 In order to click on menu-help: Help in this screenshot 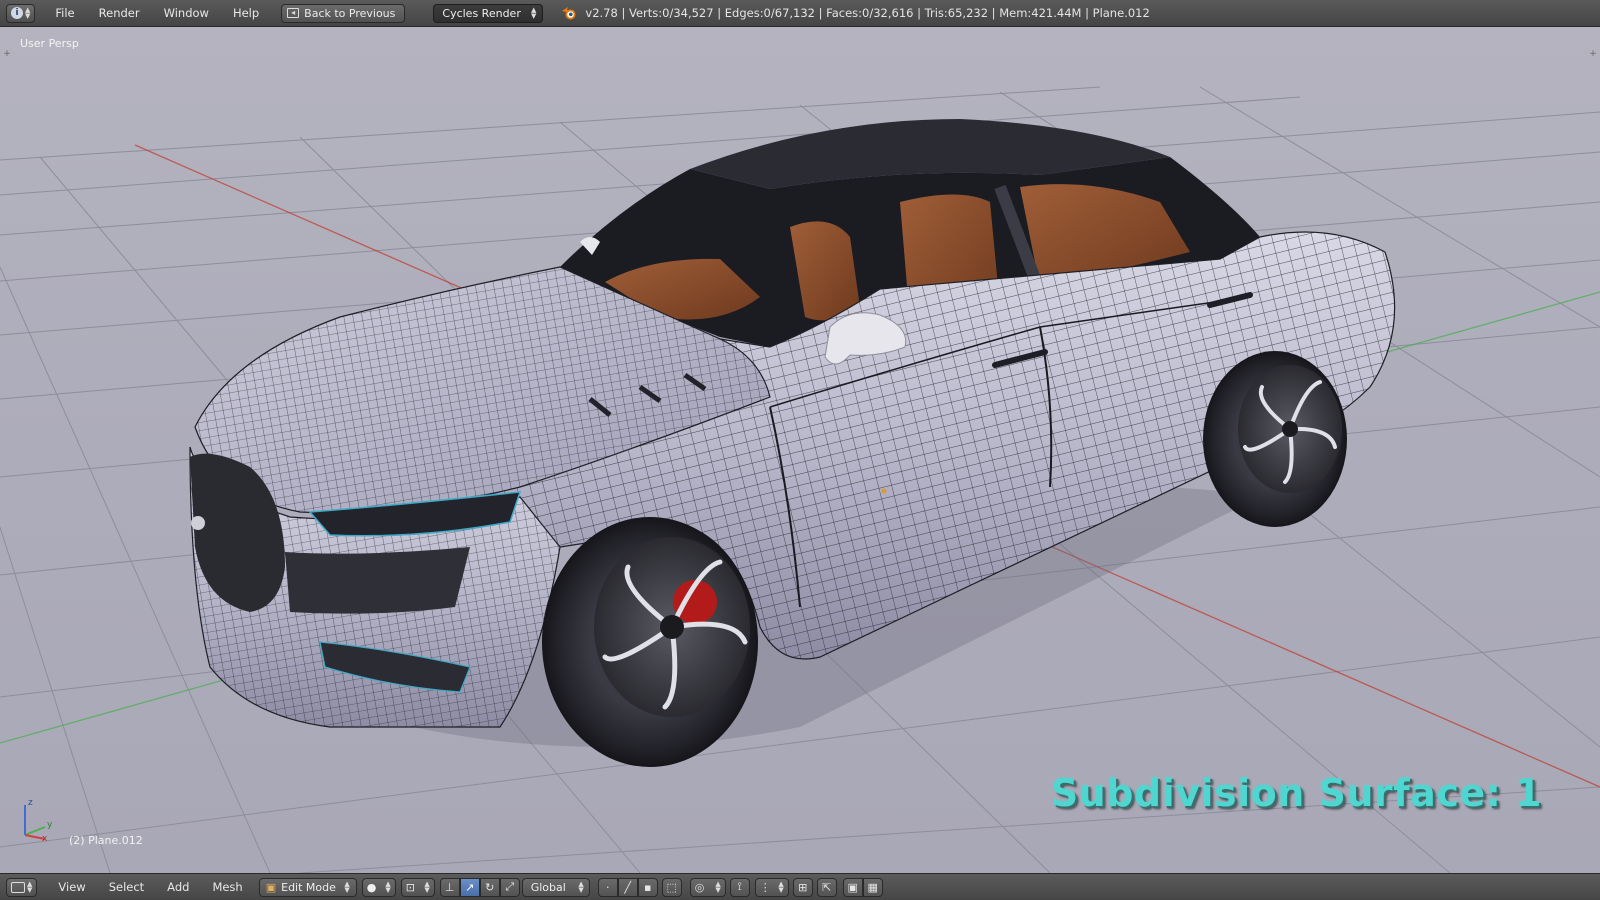, I will do `click(246, 13)`.